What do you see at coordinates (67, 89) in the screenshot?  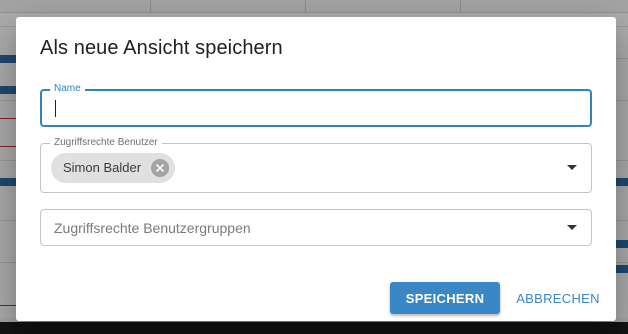 I see `name-field-label: Name` at bounding box center [67, 89].